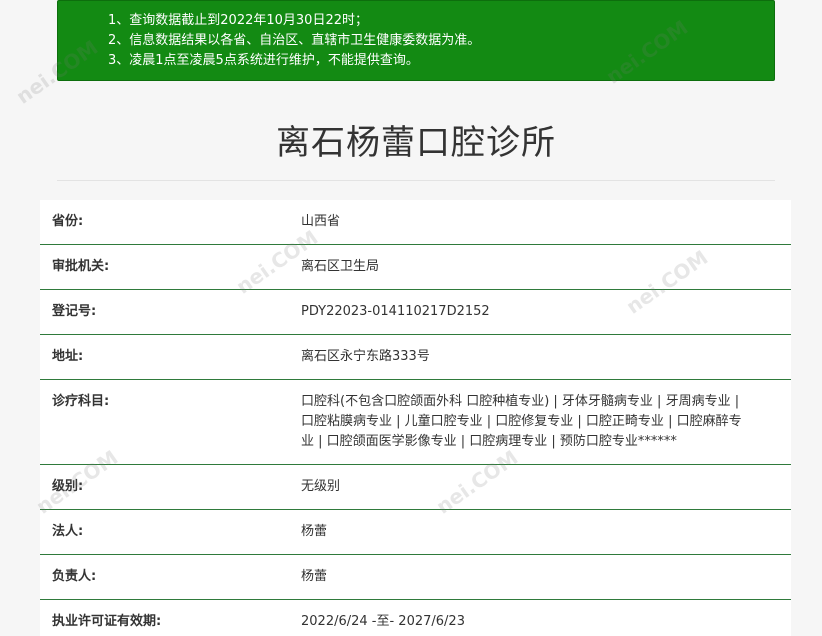 The height and width of the screenshot is (636, 822). What do you see at coordinates (170, 422) in the screenshot?
I see `row-label-departments: 诊疗科目:` at bounding box center [170, 422].